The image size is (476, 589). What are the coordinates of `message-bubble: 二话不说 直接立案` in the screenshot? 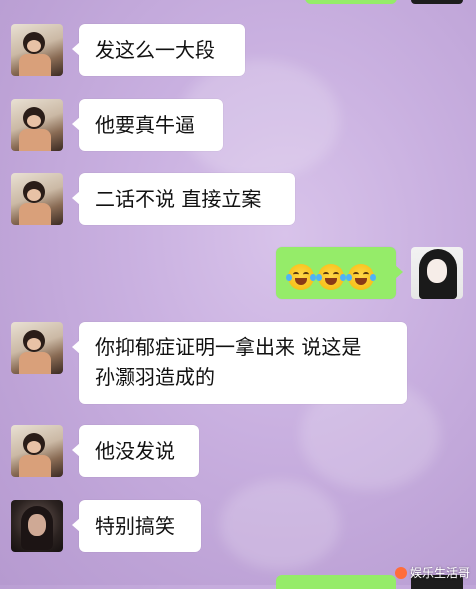 It's located at (183, 199).